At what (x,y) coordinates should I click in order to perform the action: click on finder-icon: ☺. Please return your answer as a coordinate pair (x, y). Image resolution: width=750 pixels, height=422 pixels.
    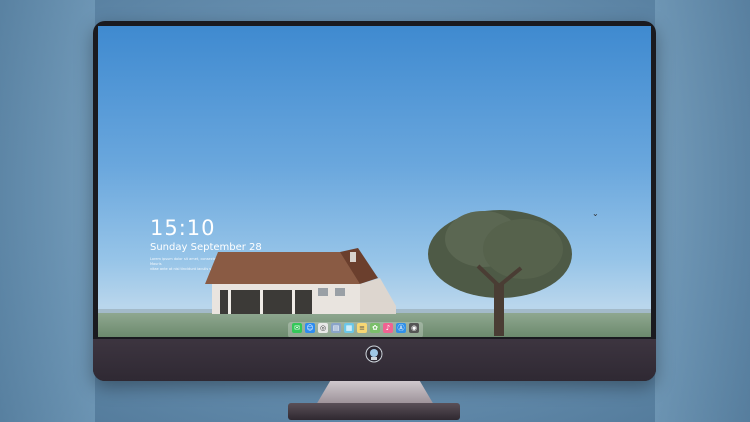
    Looking at the image, I should click on (310, 328).